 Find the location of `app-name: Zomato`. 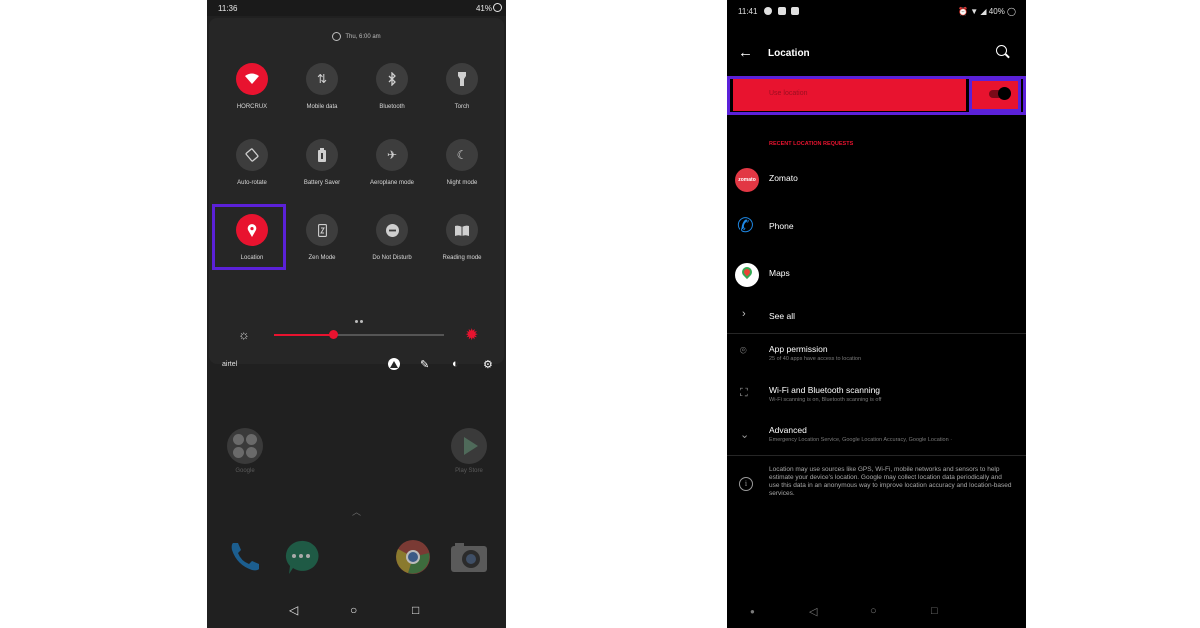

app-name: Zomato is located at coordinates (783, 178).